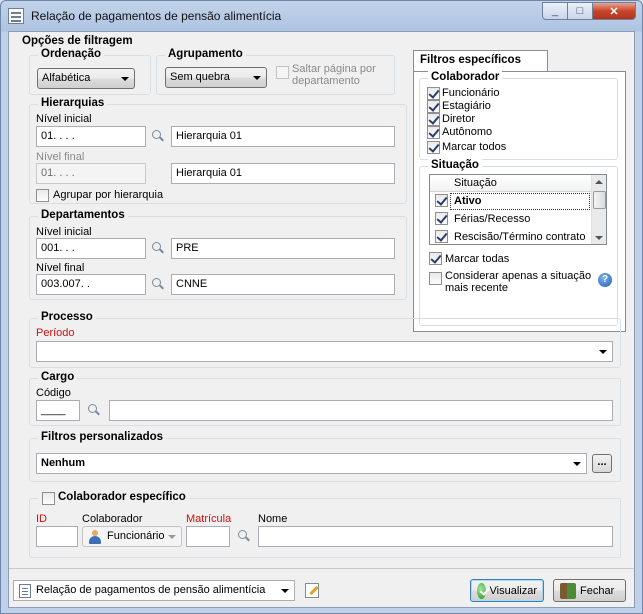  I want to click on id-input, so click(57, 536).